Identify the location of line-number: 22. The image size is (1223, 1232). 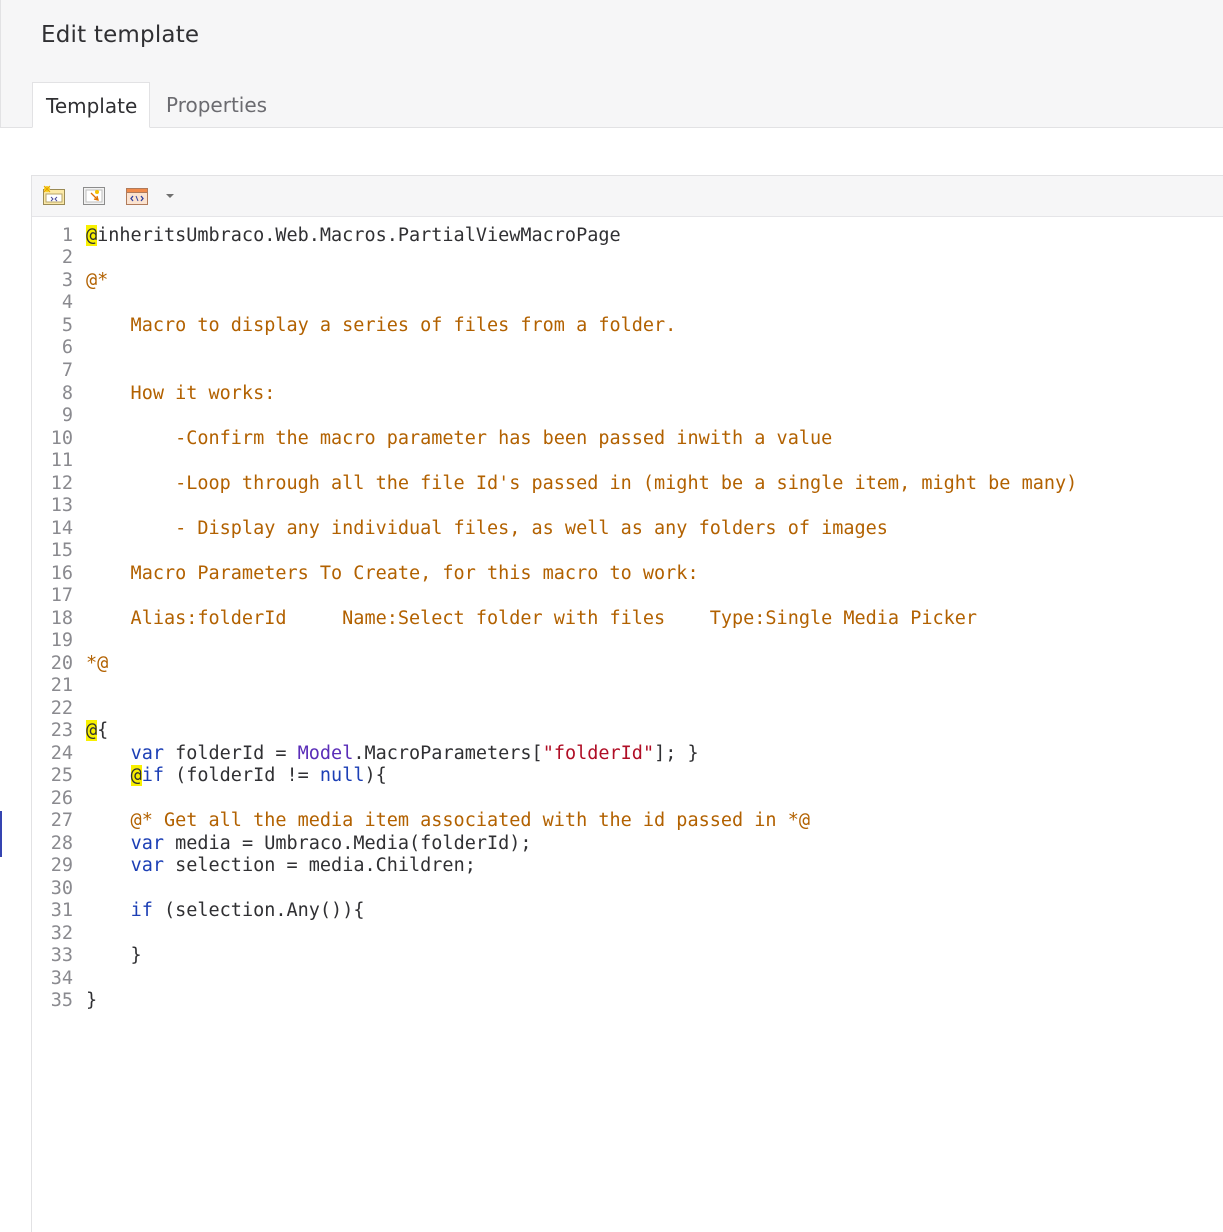
(61, 708).